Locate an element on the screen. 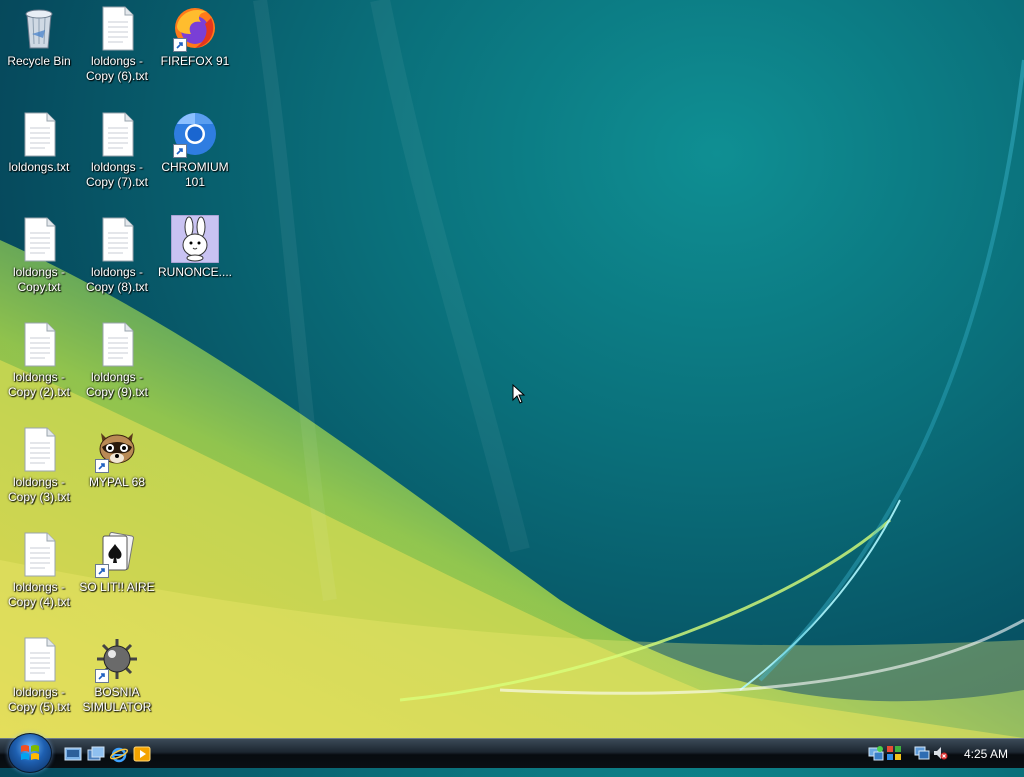 The width and height of the screenshot is (1024, 777). volume-muted-icon is located at coordinates (940, 753).